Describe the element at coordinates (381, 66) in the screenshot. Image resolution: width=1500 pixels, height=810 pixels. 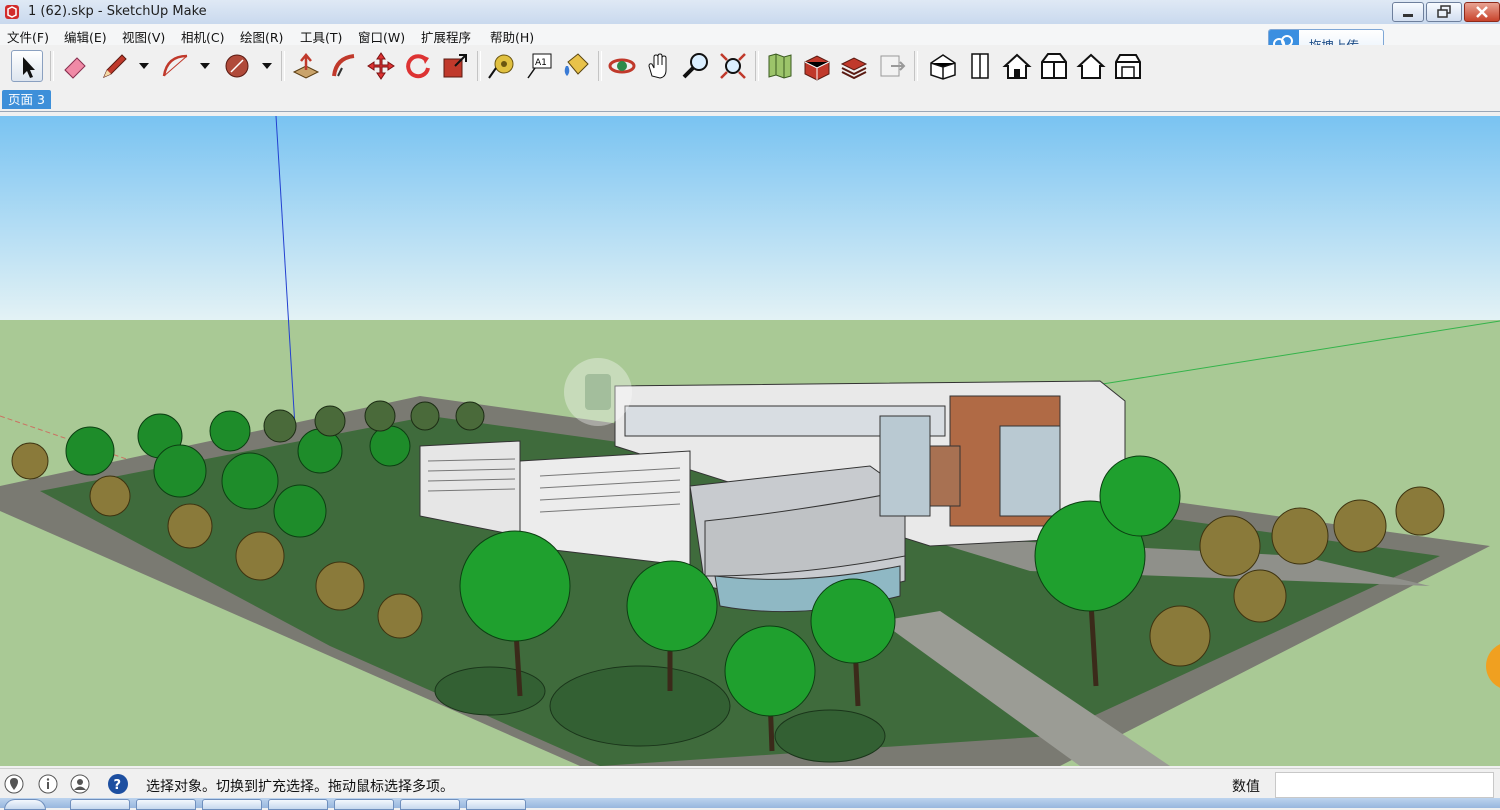
I see `move-tool-button` at that location.